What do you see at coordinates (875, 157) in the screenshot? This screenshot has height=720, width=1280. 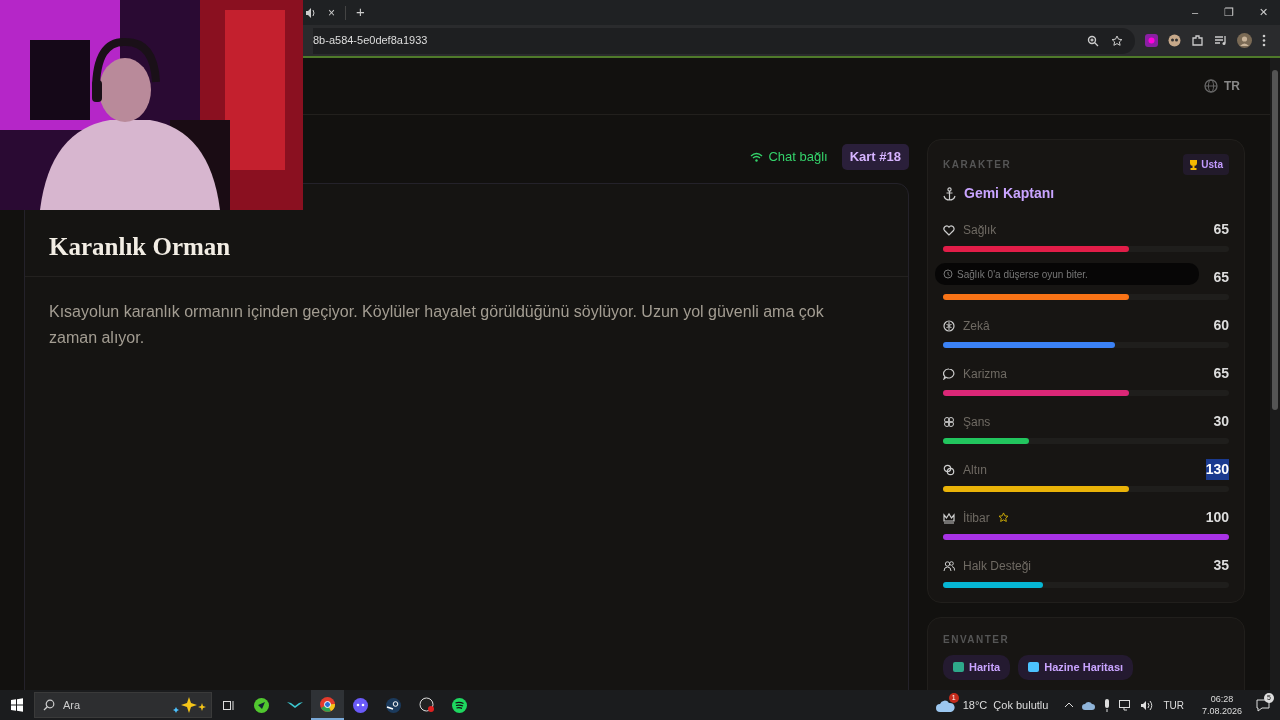 I see `card-number-badge: Kart #18` at bounding box center [875, 157].